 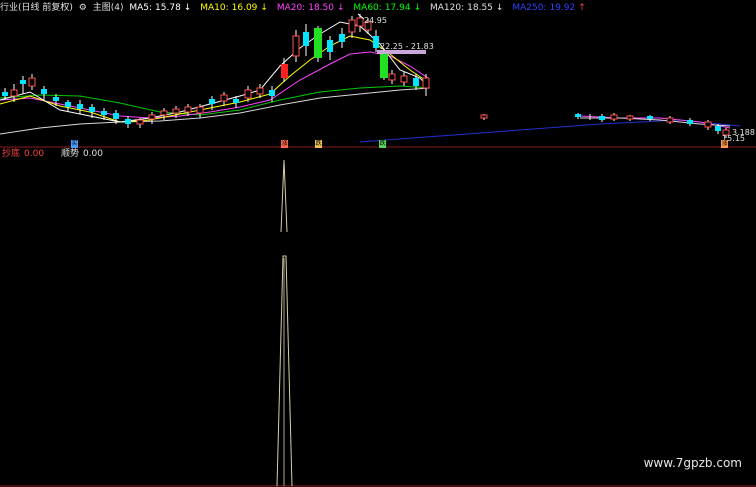 What do you see at coordinates (92, 154) in the screenshot?
I see `indicator-trend-value: 0.00` at bounding box center [92, 154].